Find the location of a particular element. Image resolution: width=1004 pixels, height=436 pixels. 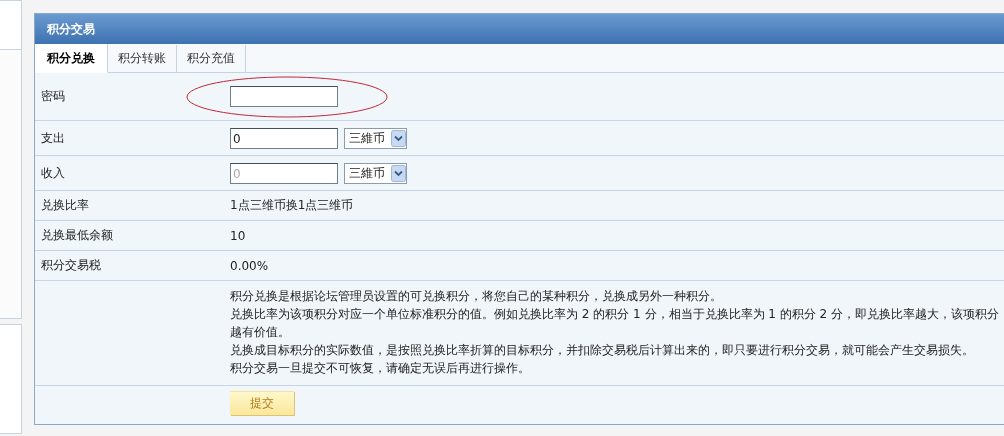

panel-title: 积分交易 is located at coordinates (71, 29).